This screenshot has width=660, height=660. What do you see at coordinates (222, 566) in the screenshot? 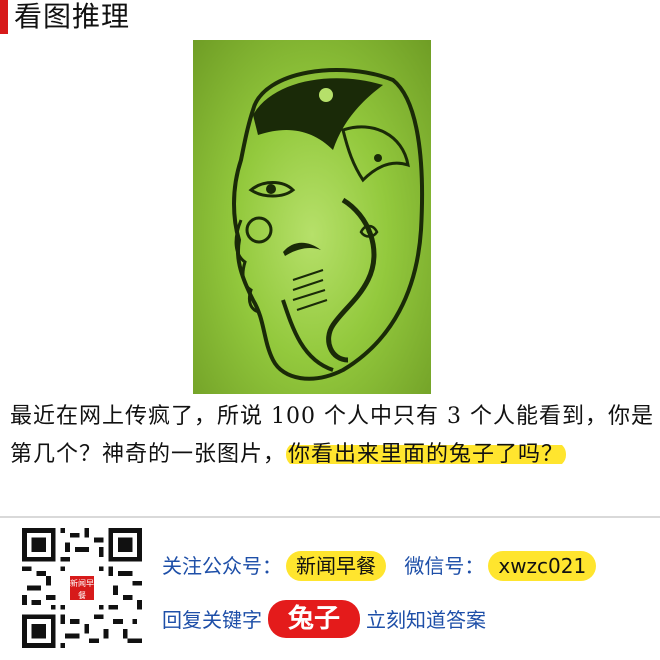
I see `follow-label: 关注公众号：` at bounding box center [222, 566].